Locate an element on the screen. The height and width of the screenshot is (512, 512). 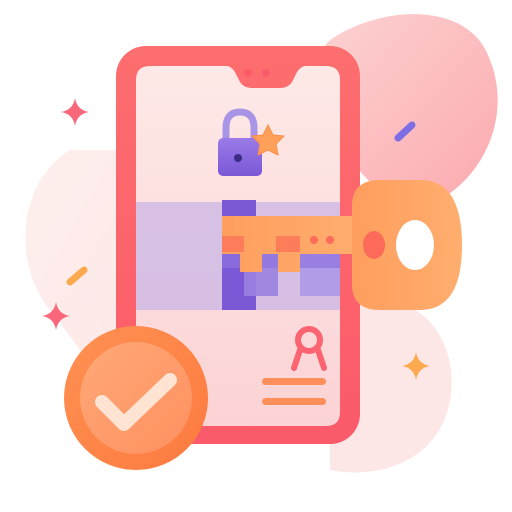
phone-camera-dot is located at coordinates (248, 73).